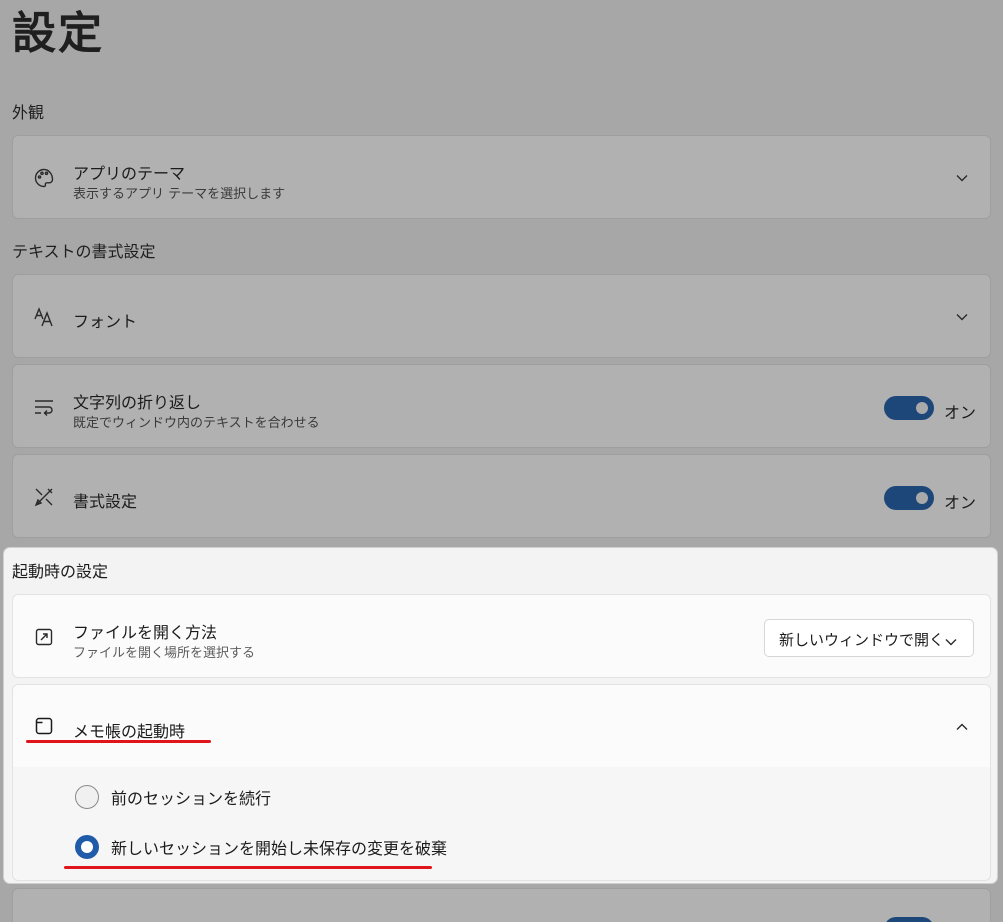  Describe the element at coordinates (501, 824) in the screenshot. I see `notepad-start-options: 前のセッションを続行 新しいセッションを開始し未保存の変更を破棄` at that location.